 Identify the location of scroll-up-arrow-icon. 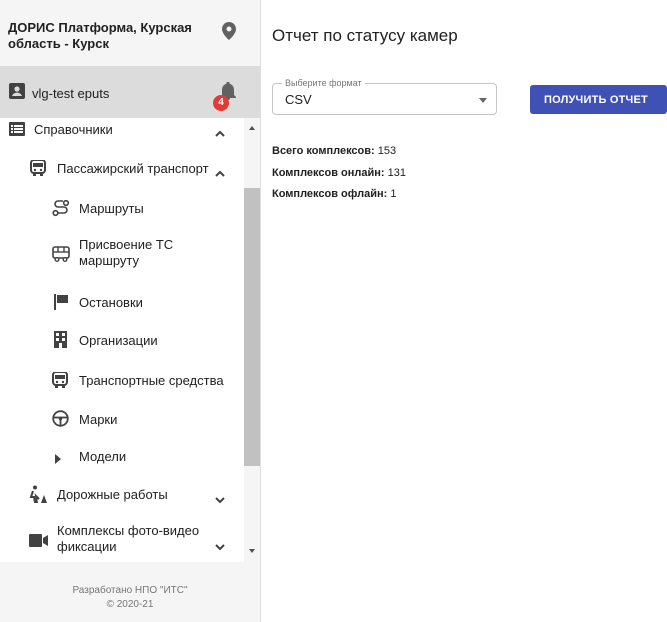
(252, 128).